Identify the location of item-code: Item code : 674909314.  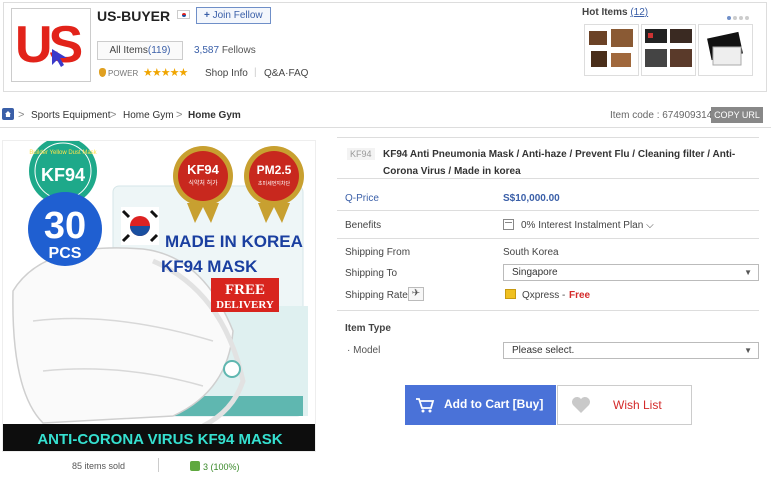
(661, 115).